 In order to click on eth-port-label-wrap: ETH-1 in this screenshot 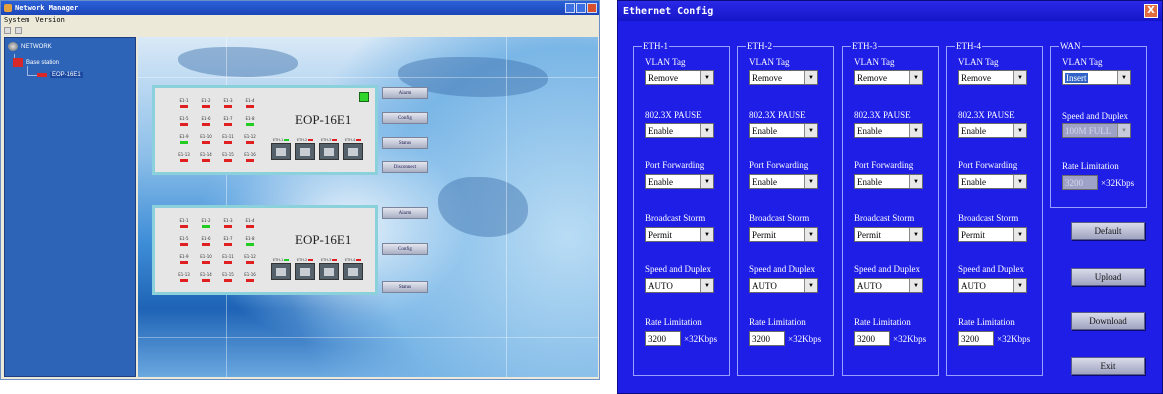, I will do `click(281, 140)`.